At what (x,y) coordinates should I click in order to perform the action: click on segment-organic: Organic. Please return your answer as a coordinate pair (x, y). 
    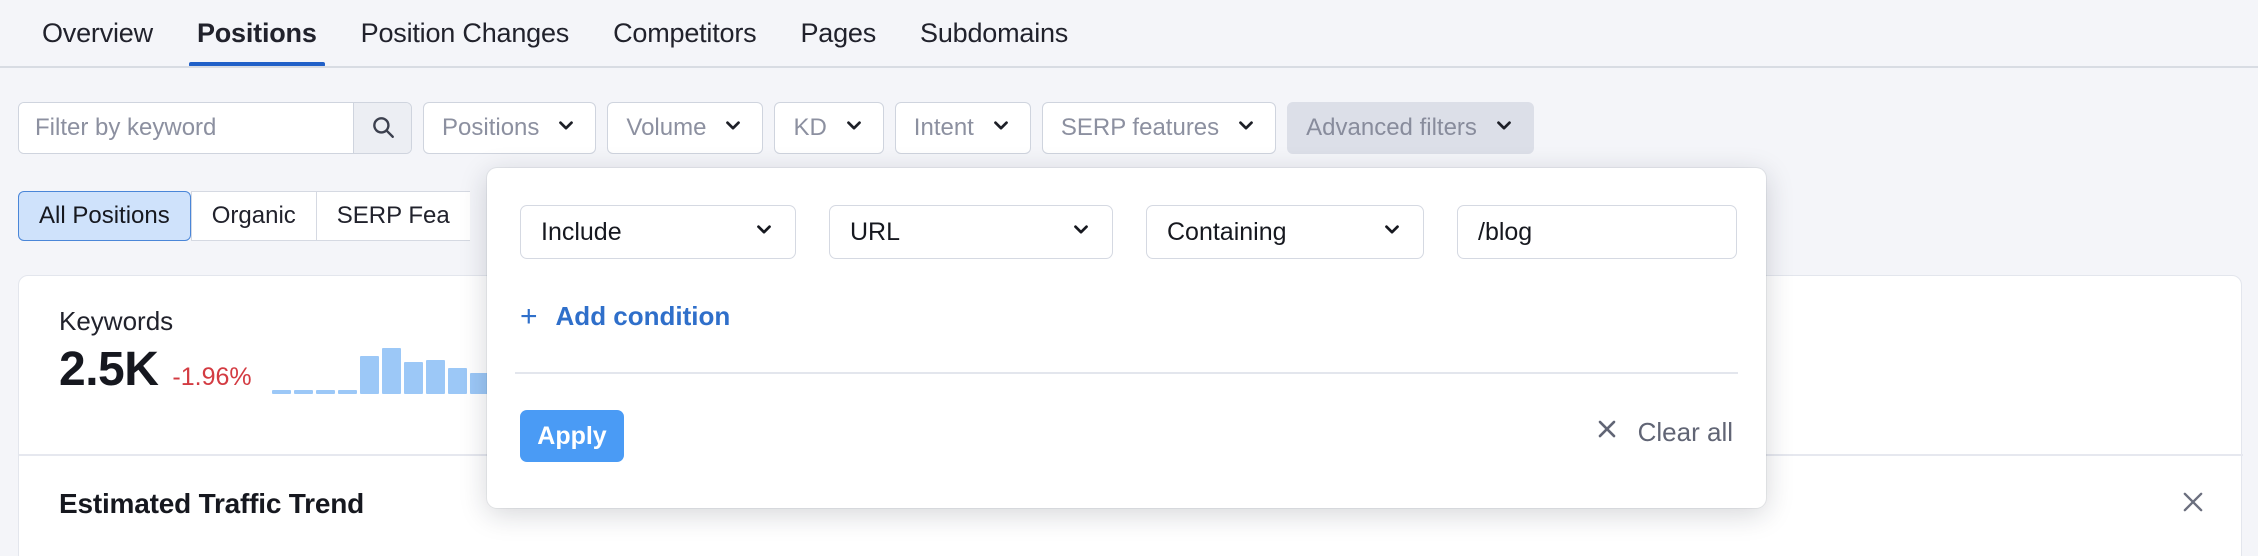
    Looking at the image, I should click on (253, 216).